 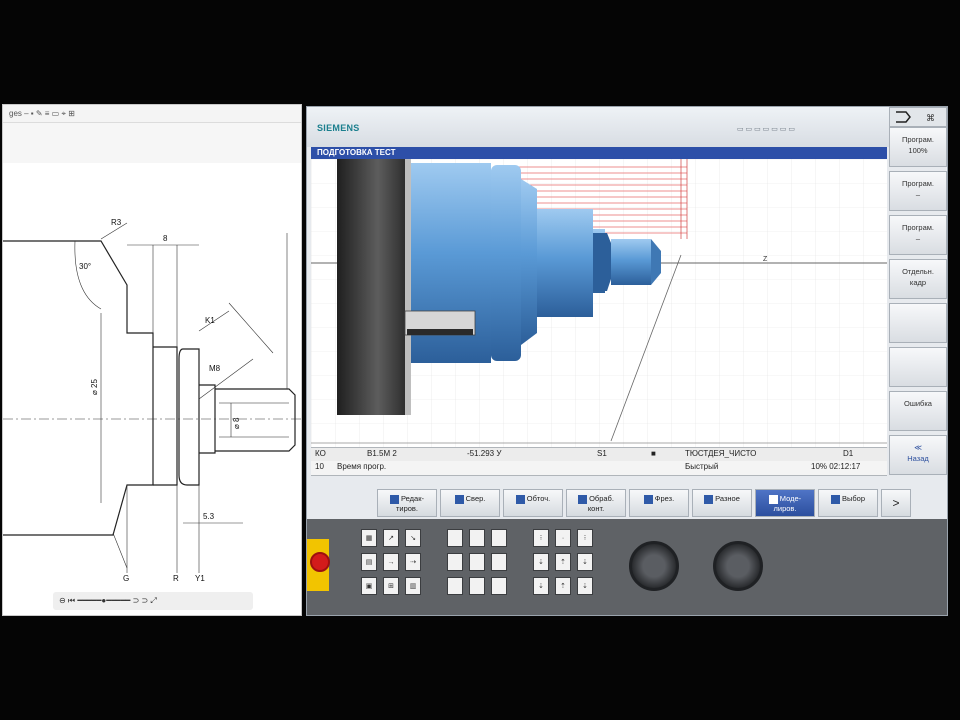 What do you see at coordinates (599, 153) in the screenshot?
I see `program-title-bar: ПОДГОТОВКА ТЕСТ` at bounding box center [599, 153].